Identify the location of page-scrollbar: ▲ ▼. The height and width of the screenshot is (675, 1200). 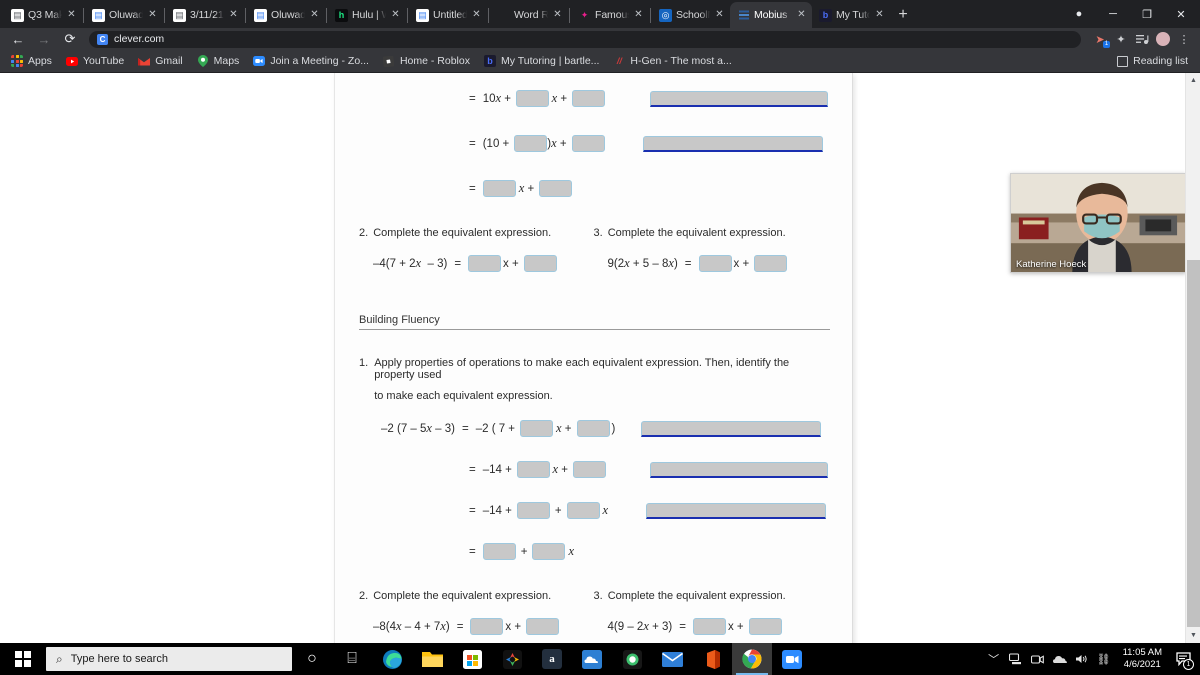
(1192, 358).